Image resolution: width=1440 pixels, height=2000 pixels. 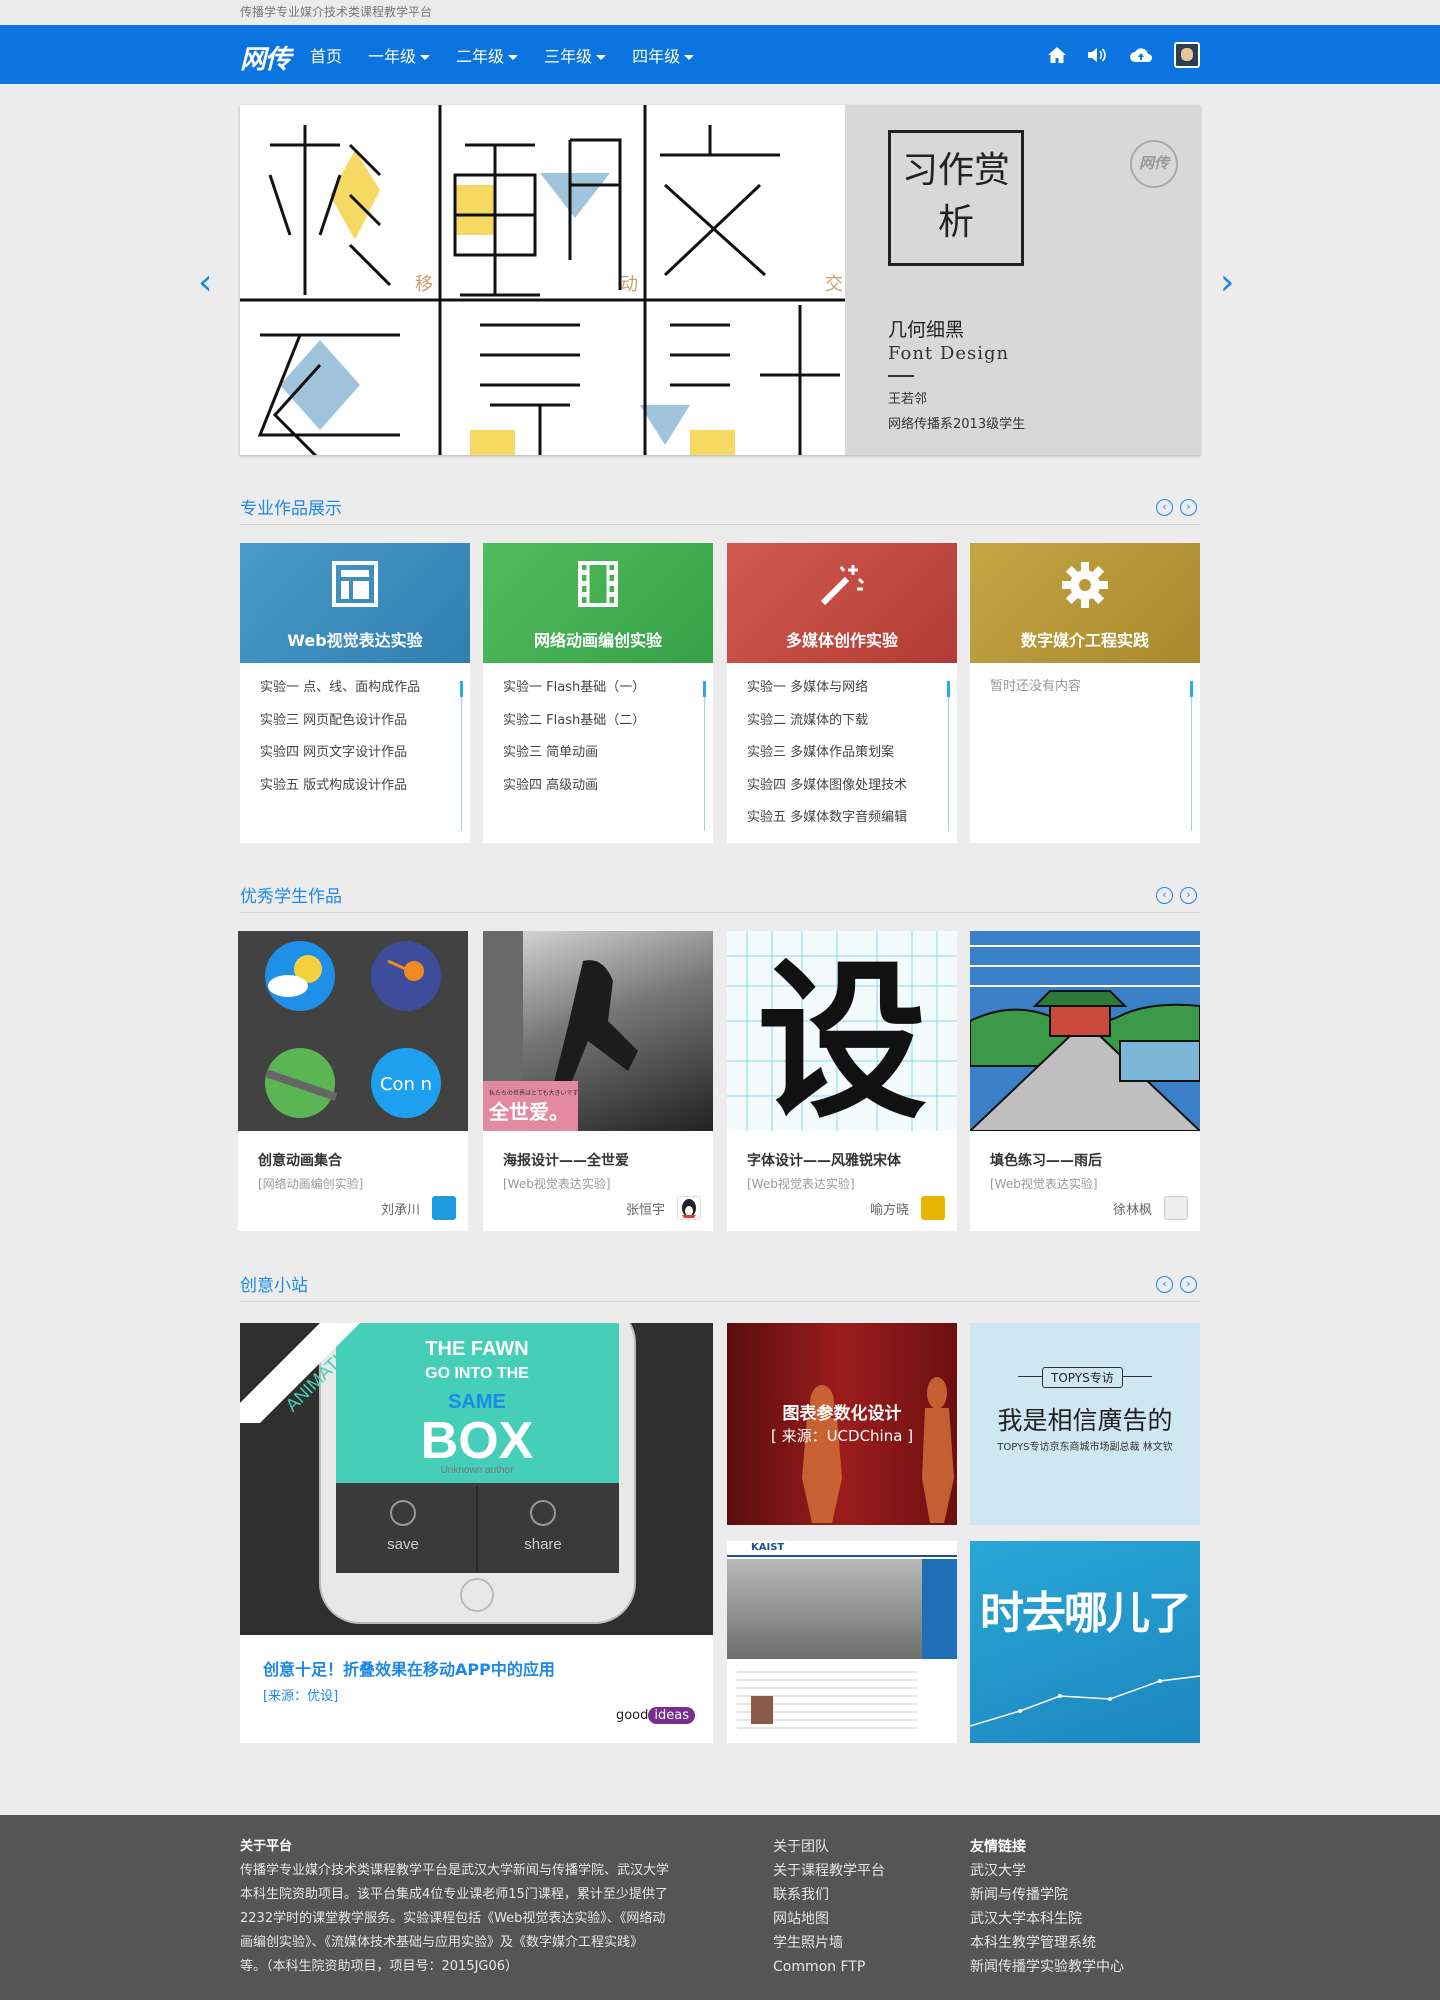 I want to click on phone-line-3: SAME, so click(x=477, y=1402).